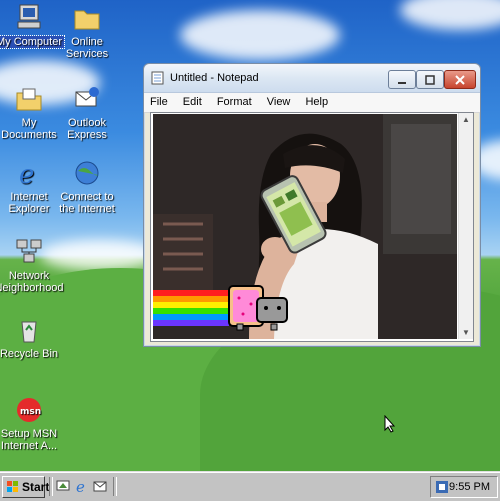  I want to click on internet-explorer-quick-icon: e, so click(82, 486).